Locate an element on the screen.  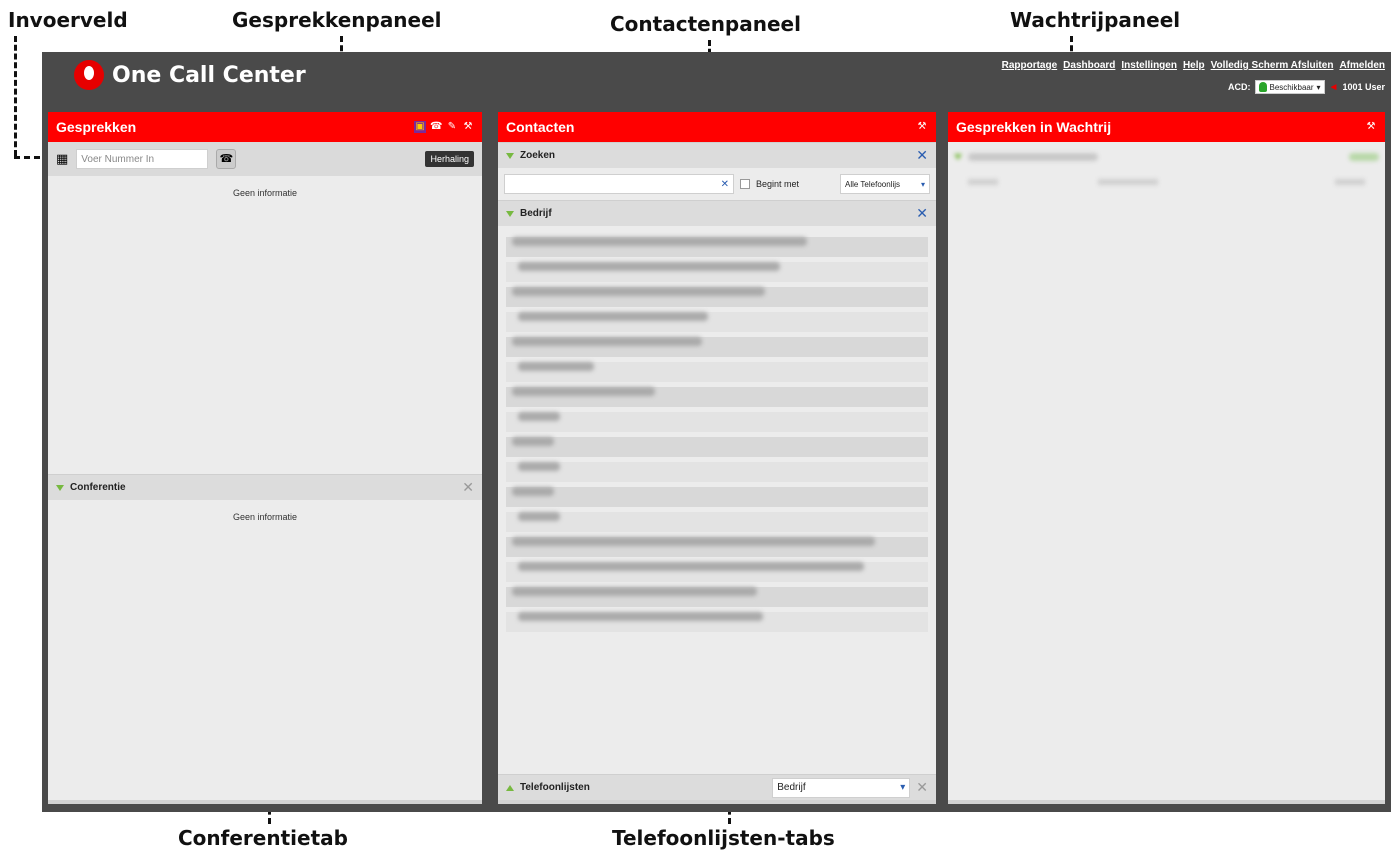
phonebook-select: Bedrijf ▾ is located at coordinates (841, 787).